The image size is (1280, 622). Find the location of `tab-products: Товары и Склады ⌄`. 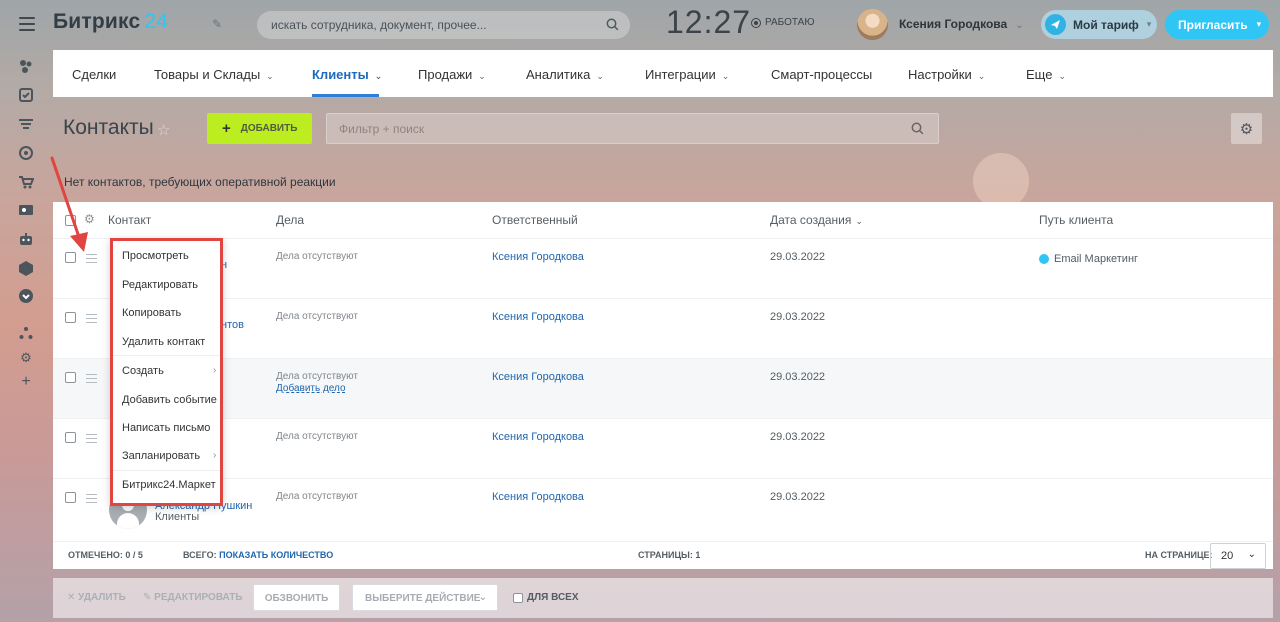

tab-products: Товары и Склады ⌄ is located at coordinates (214, 74).